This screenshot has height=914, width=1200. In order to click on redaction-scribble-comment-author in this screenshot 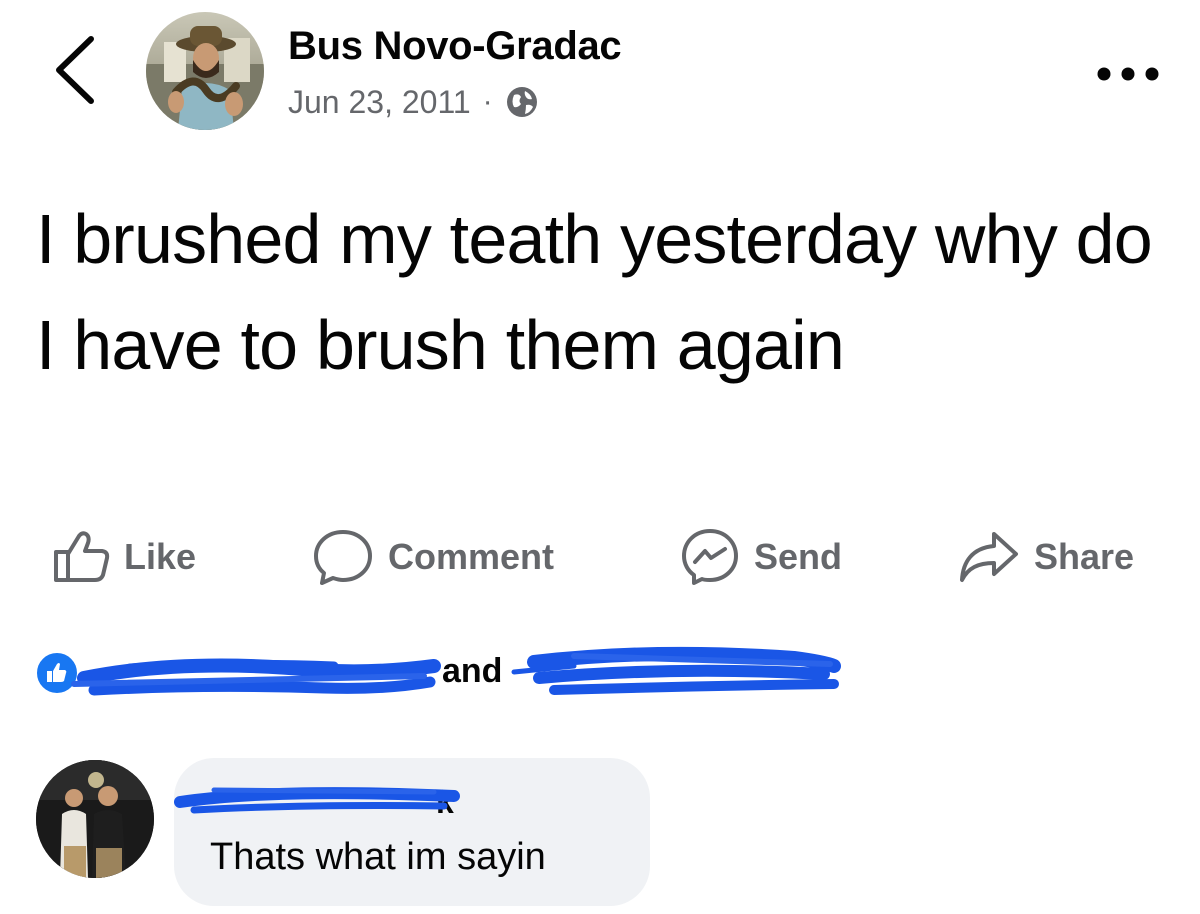, I will do `click(317, 800)`.